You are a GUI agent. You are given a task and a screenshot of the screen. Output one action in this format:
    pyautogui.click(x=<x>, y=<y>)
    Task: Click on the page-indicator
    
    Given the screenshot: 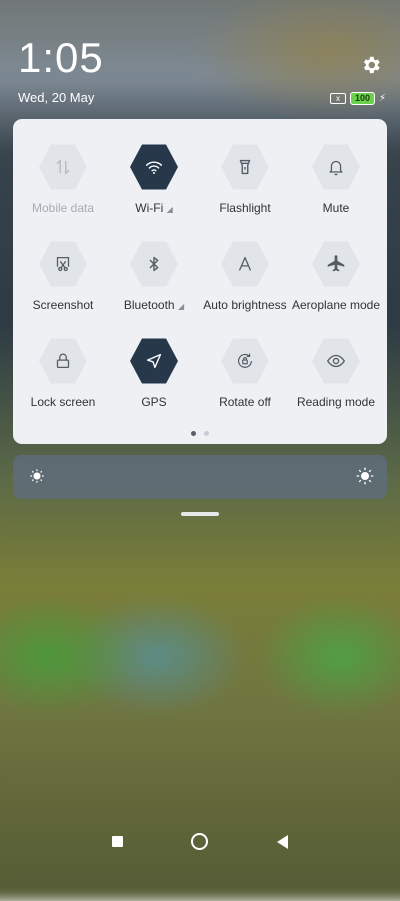 What is the action you would take?
    pyautogui.click(x=200, y=432)
    